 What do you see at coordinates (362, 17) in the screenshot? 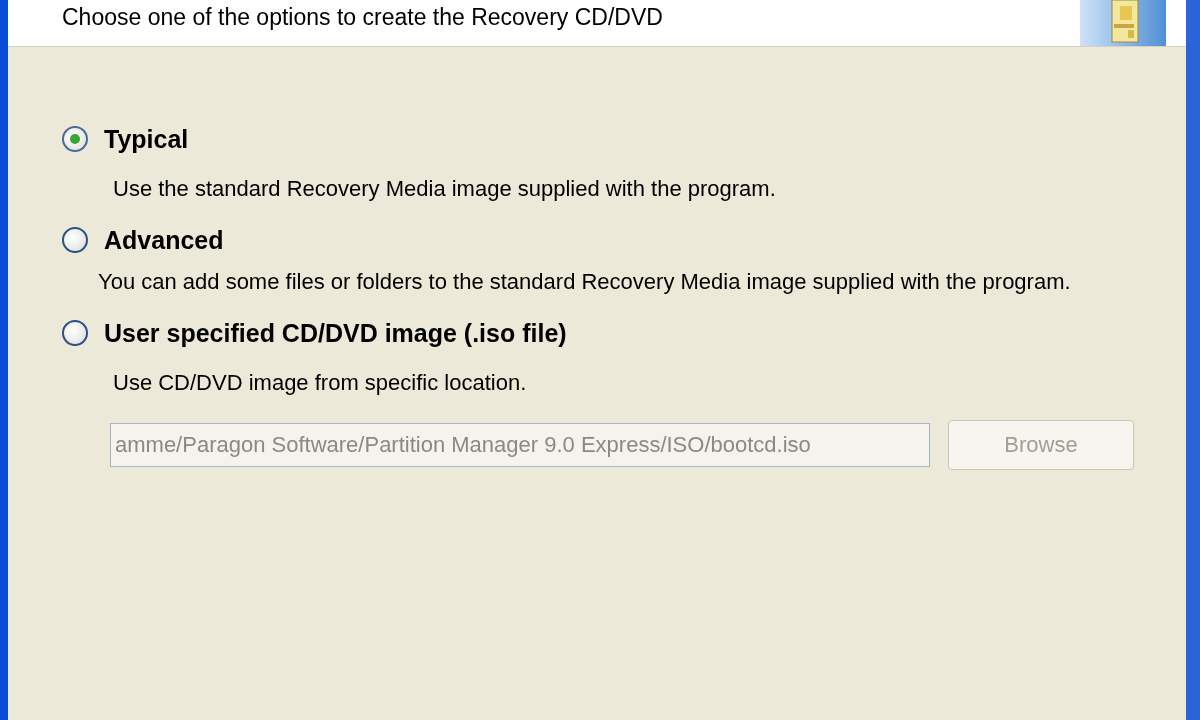
I see `header-subtitle: Choose one of the options to create the Recovery CD/DVD` at bounding box center [362, 17].